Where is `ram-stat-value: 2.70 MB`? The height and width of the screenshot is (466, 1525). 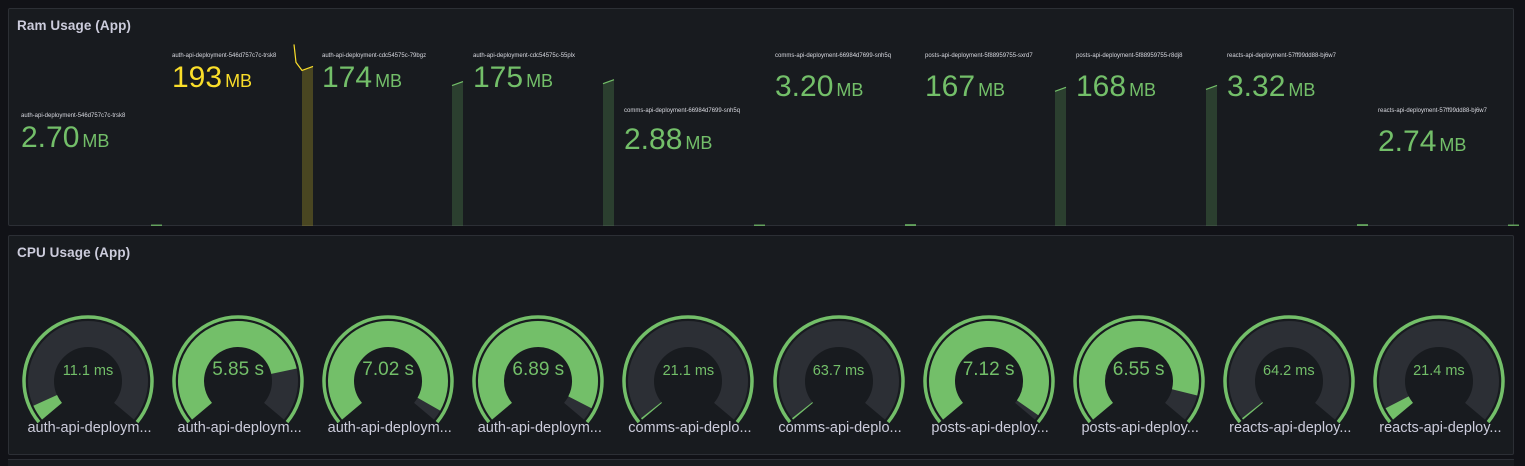 ram-stat-value: 2.70 MB is located at coordinates (65, 139).